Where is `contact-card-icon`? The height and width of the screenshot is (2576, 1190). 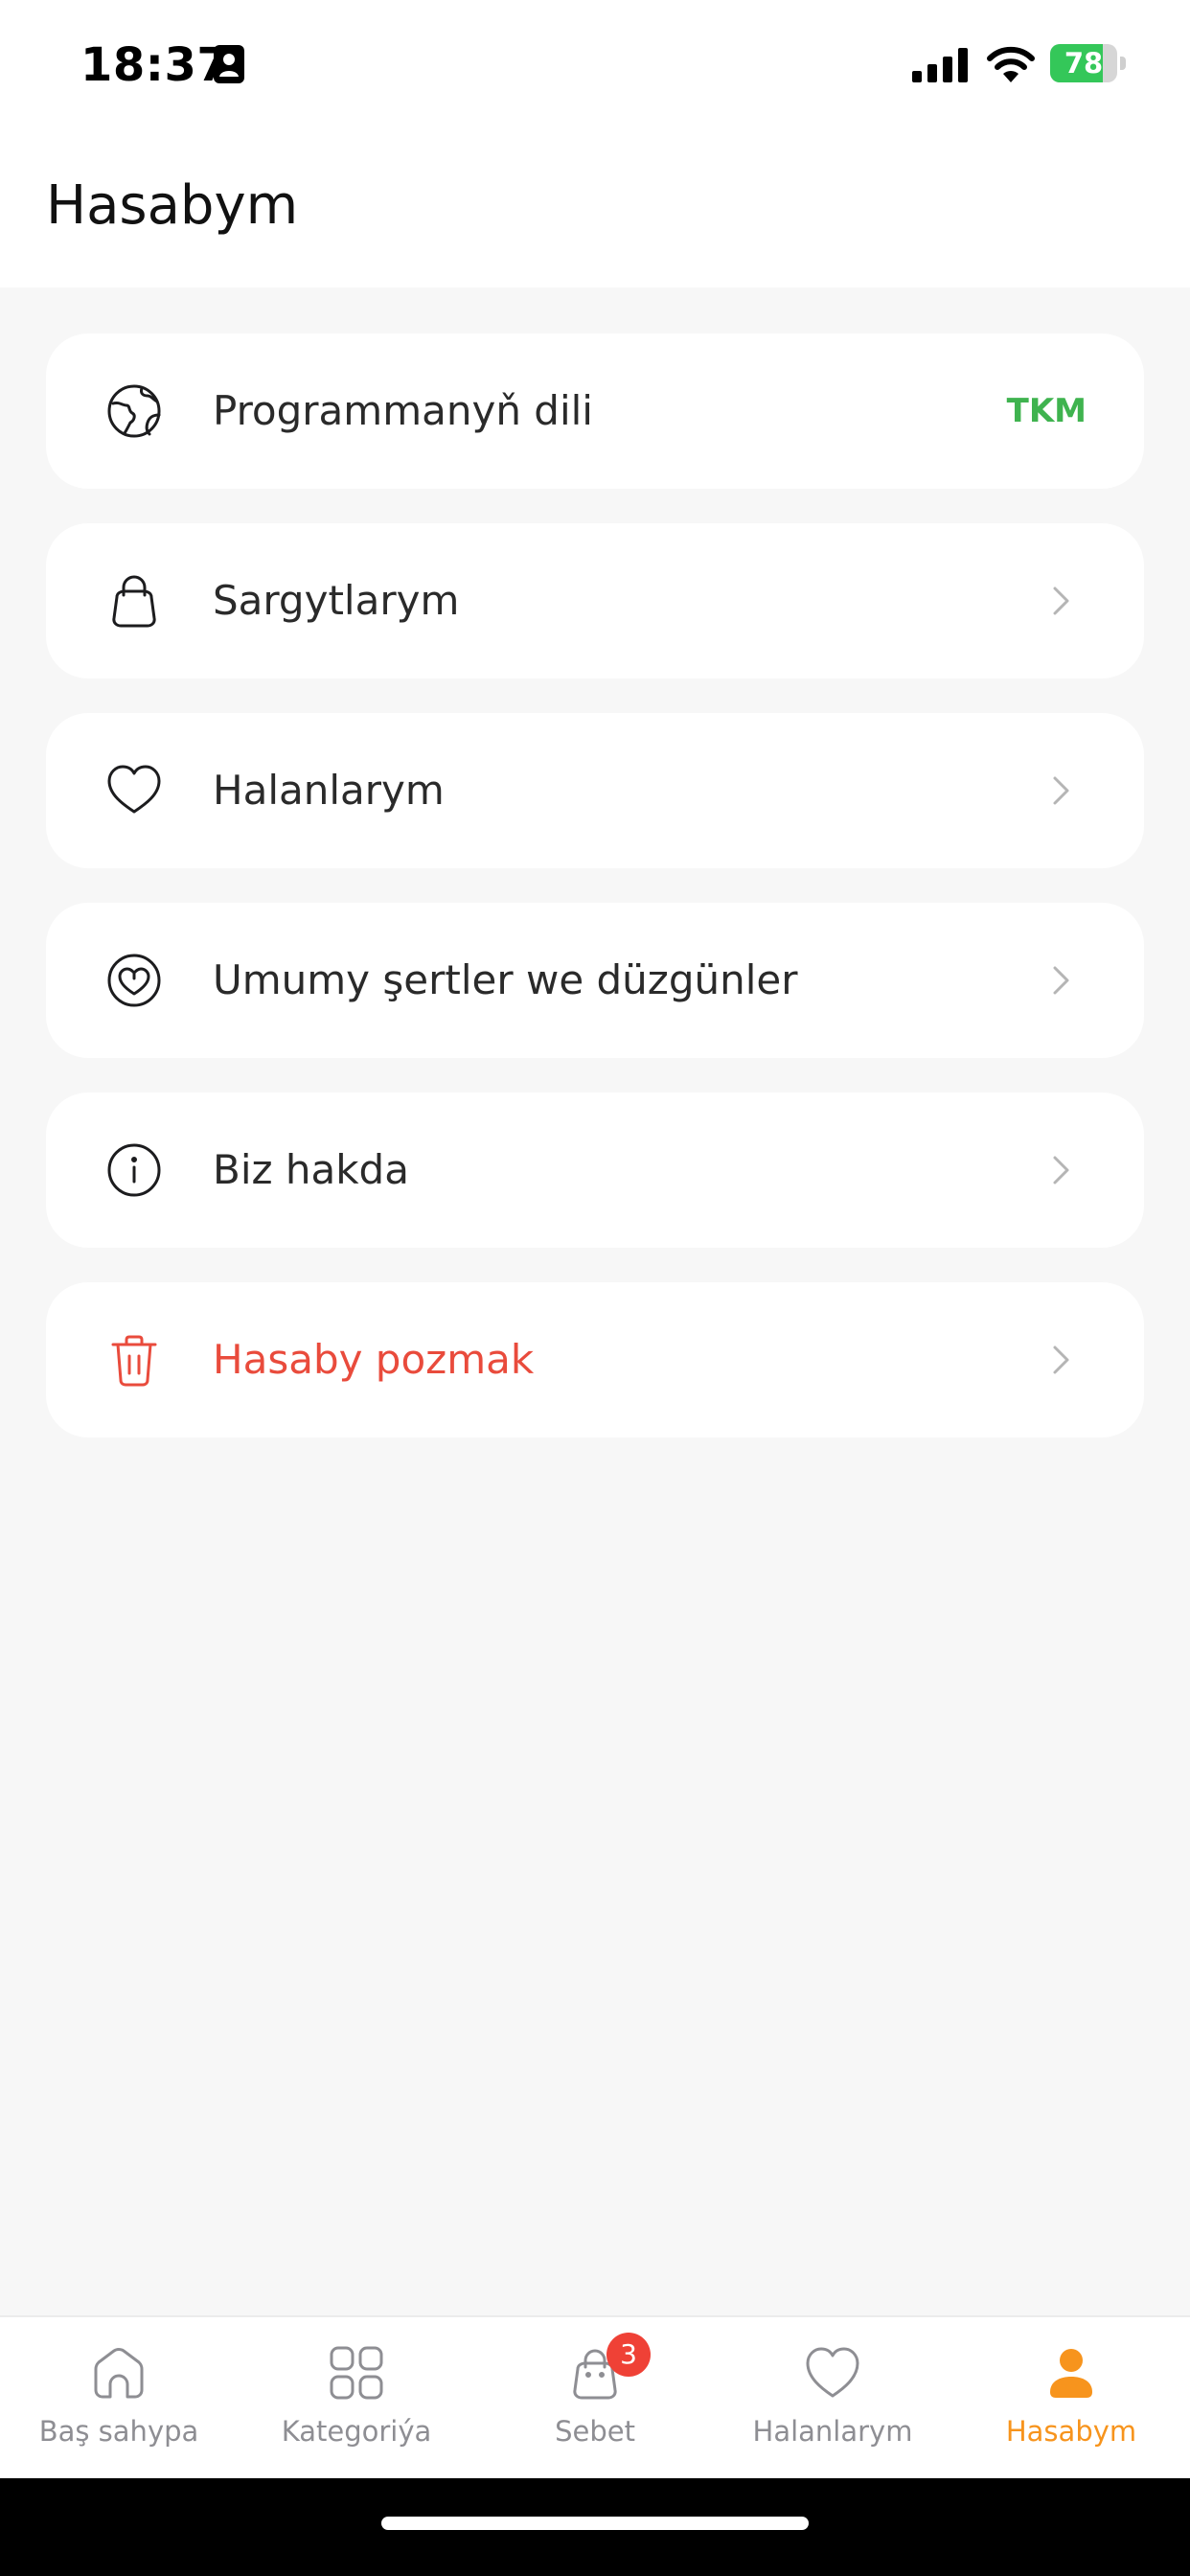
contact-card-icon is located at coordinates (229, 64).